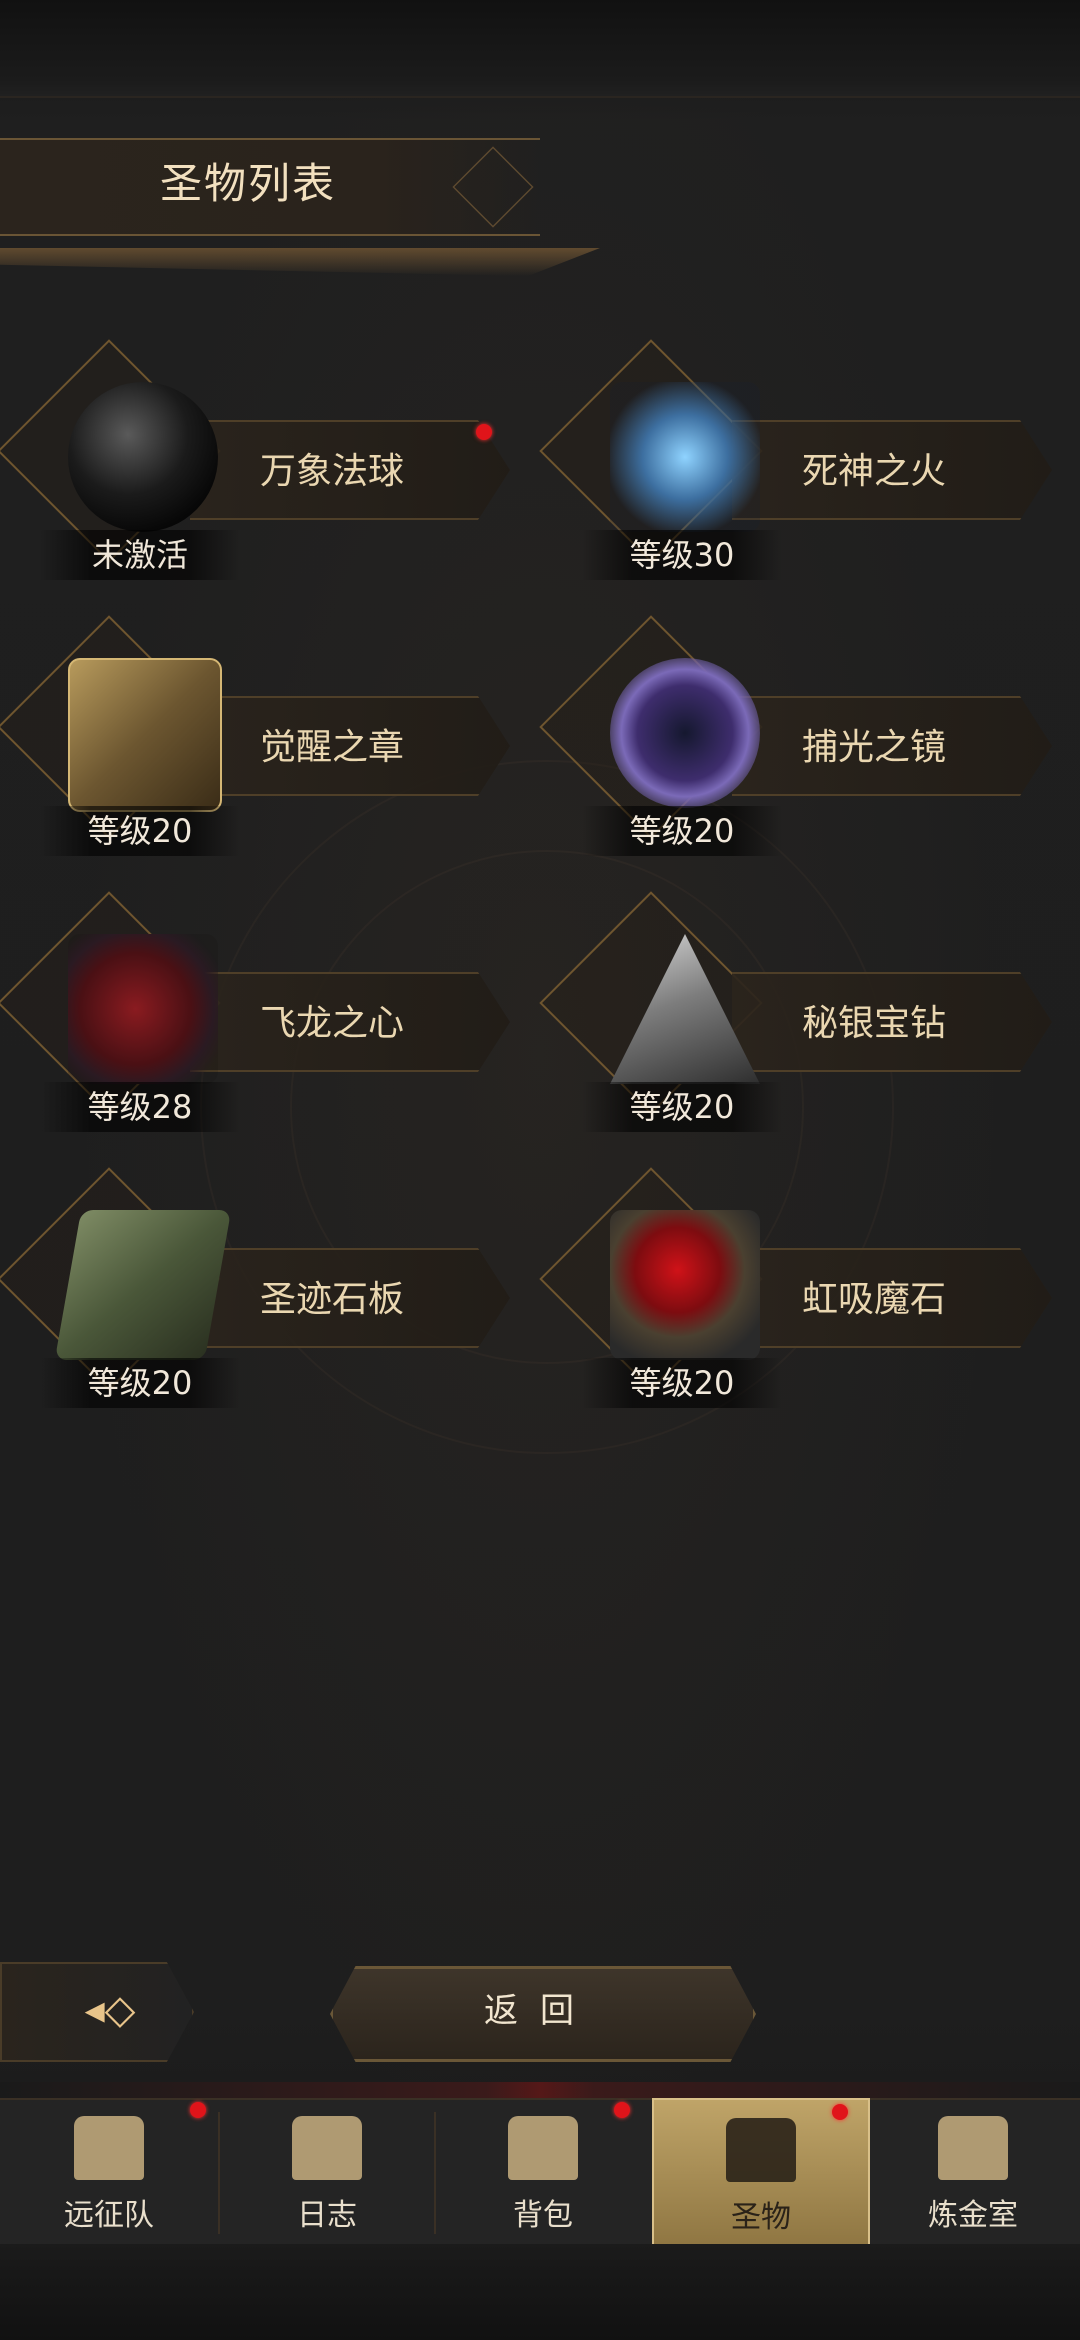 The height and width of the screenshot is (2340, 1080). What do you see at coordinates (761, 2217) in the screenshot?
I see `nav-label: 圣物` at bounding box center [761, 2217].